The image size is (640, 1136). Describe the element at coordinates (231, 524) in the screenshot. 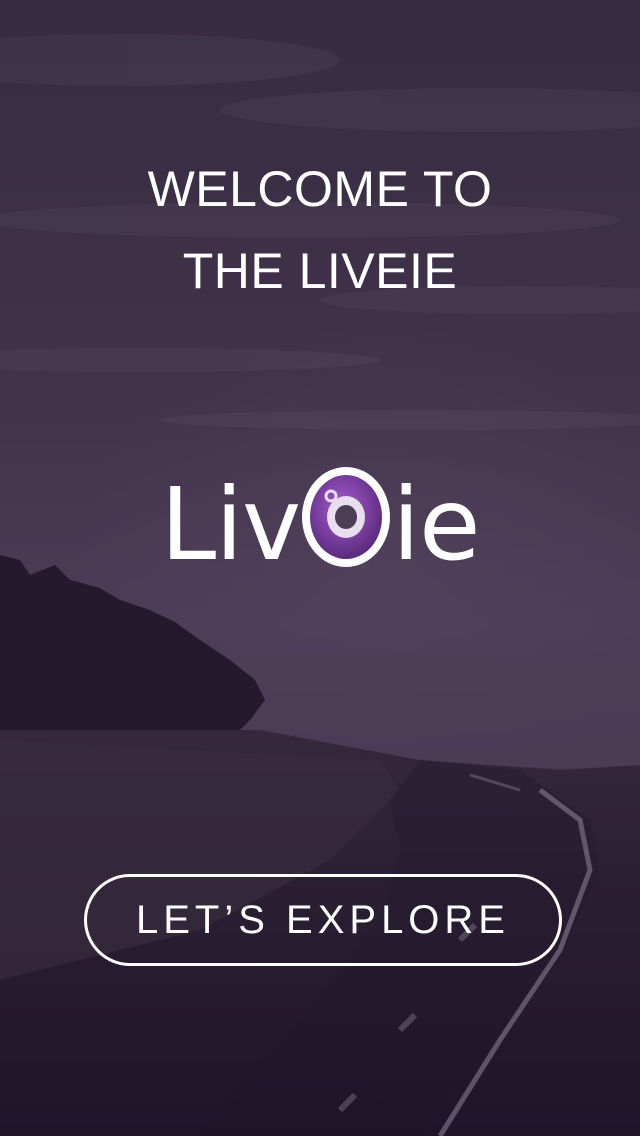

I see `logo-text-left: Liv` at that location.